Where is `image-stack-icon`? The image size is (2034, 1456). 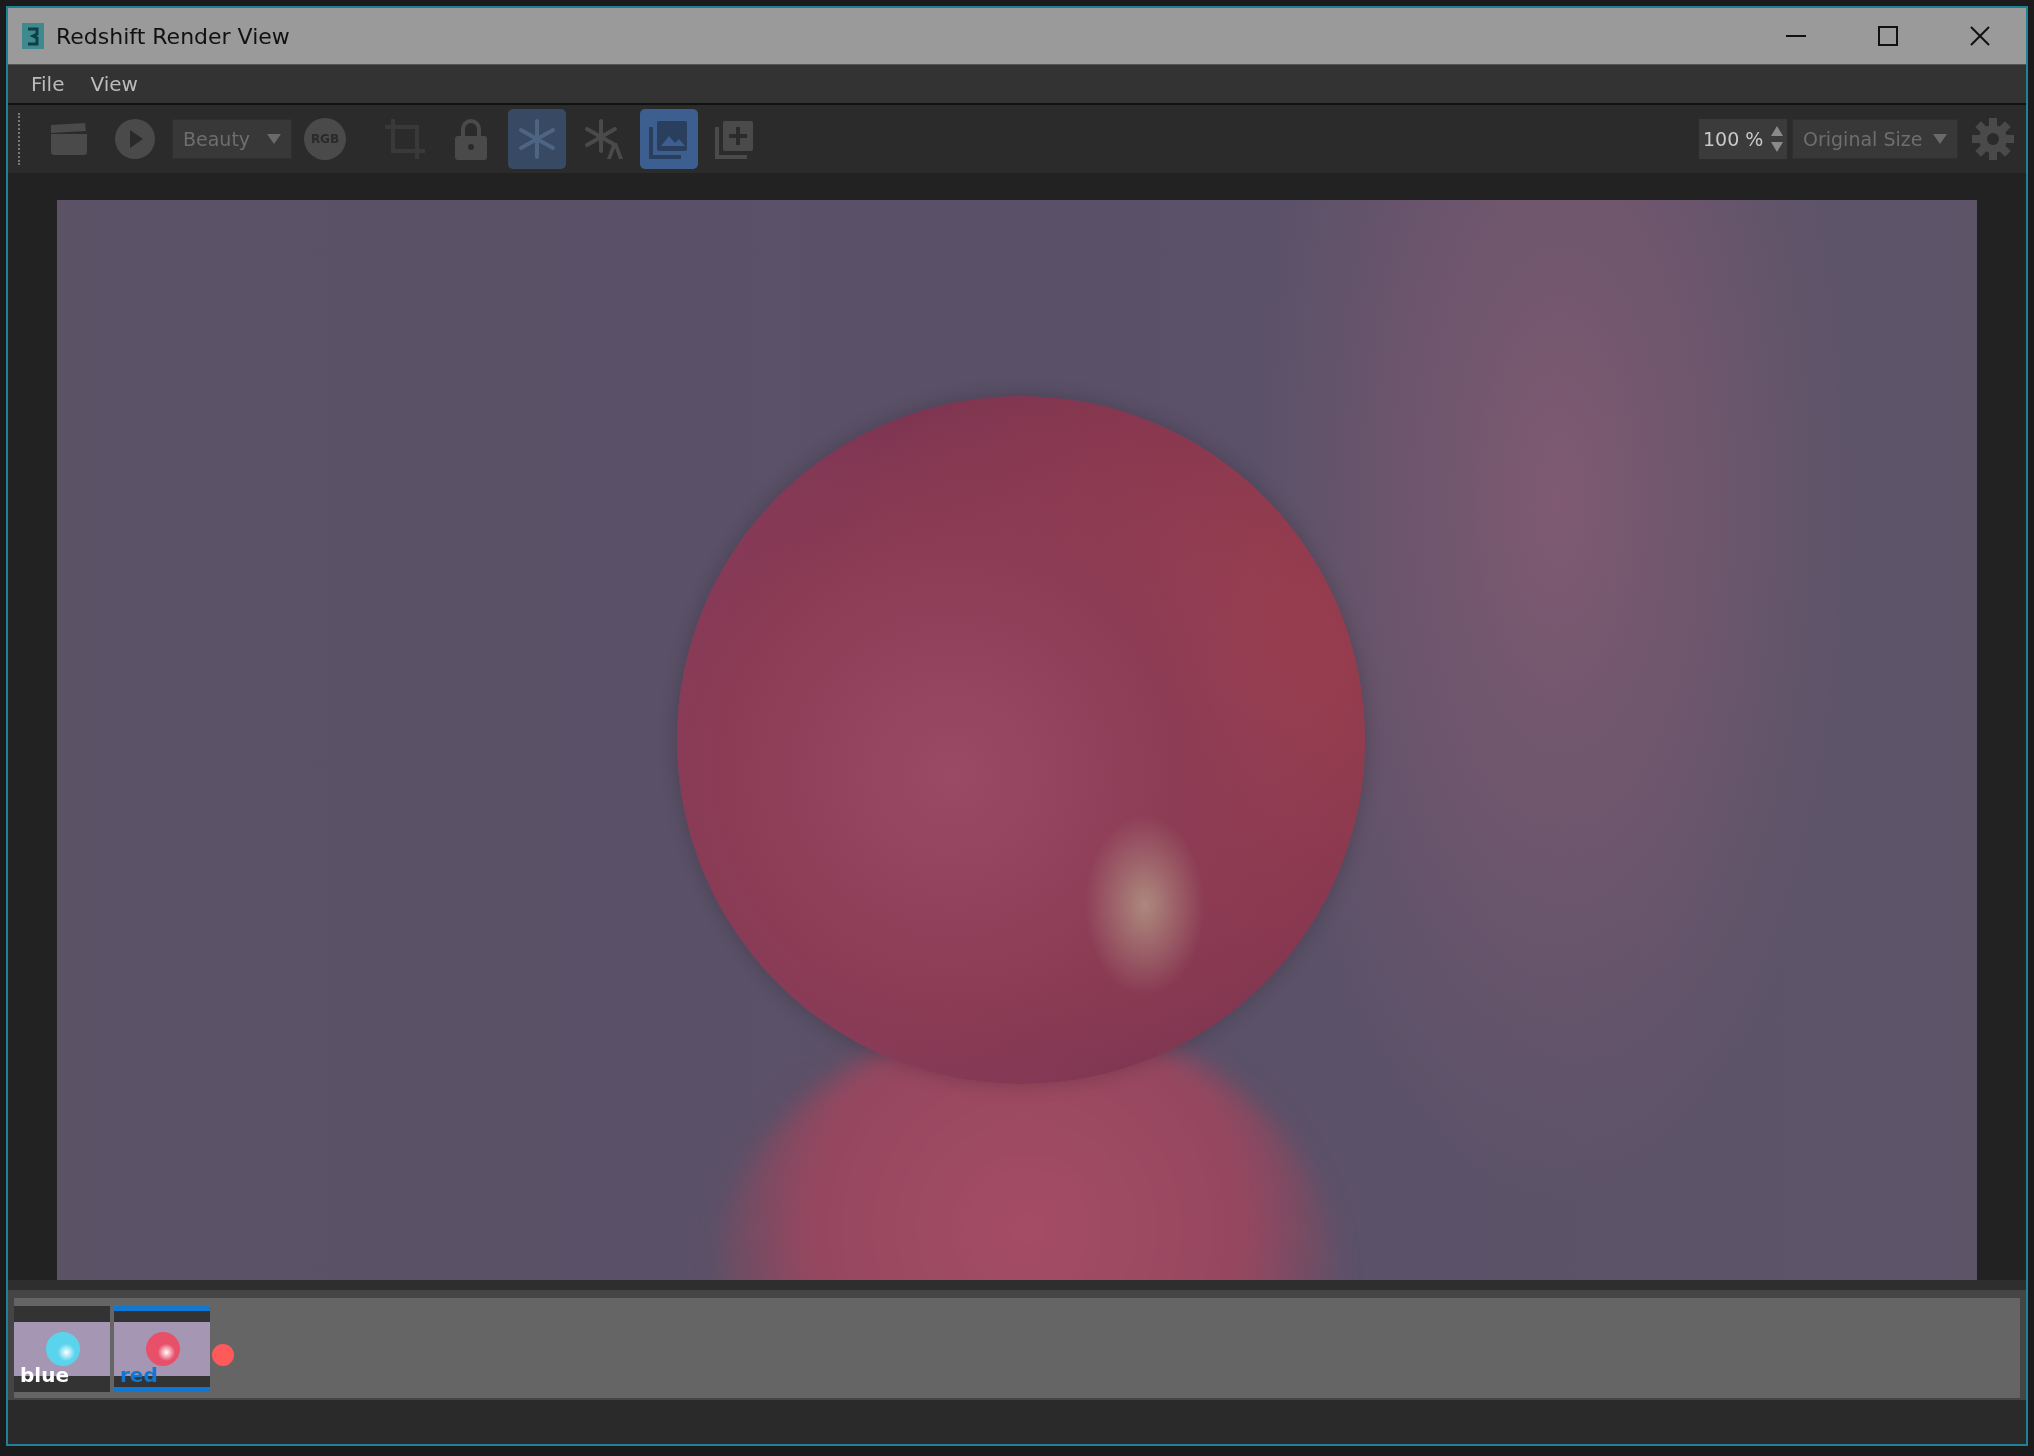 image-stack-icon is located at coordinates (669, 139).